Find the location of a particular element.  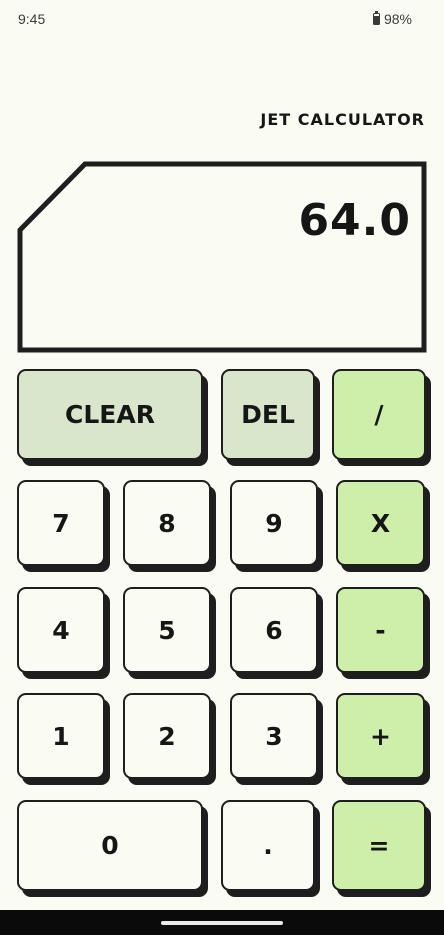

clear-button: CLEAR is located at coordinates (110, 414).